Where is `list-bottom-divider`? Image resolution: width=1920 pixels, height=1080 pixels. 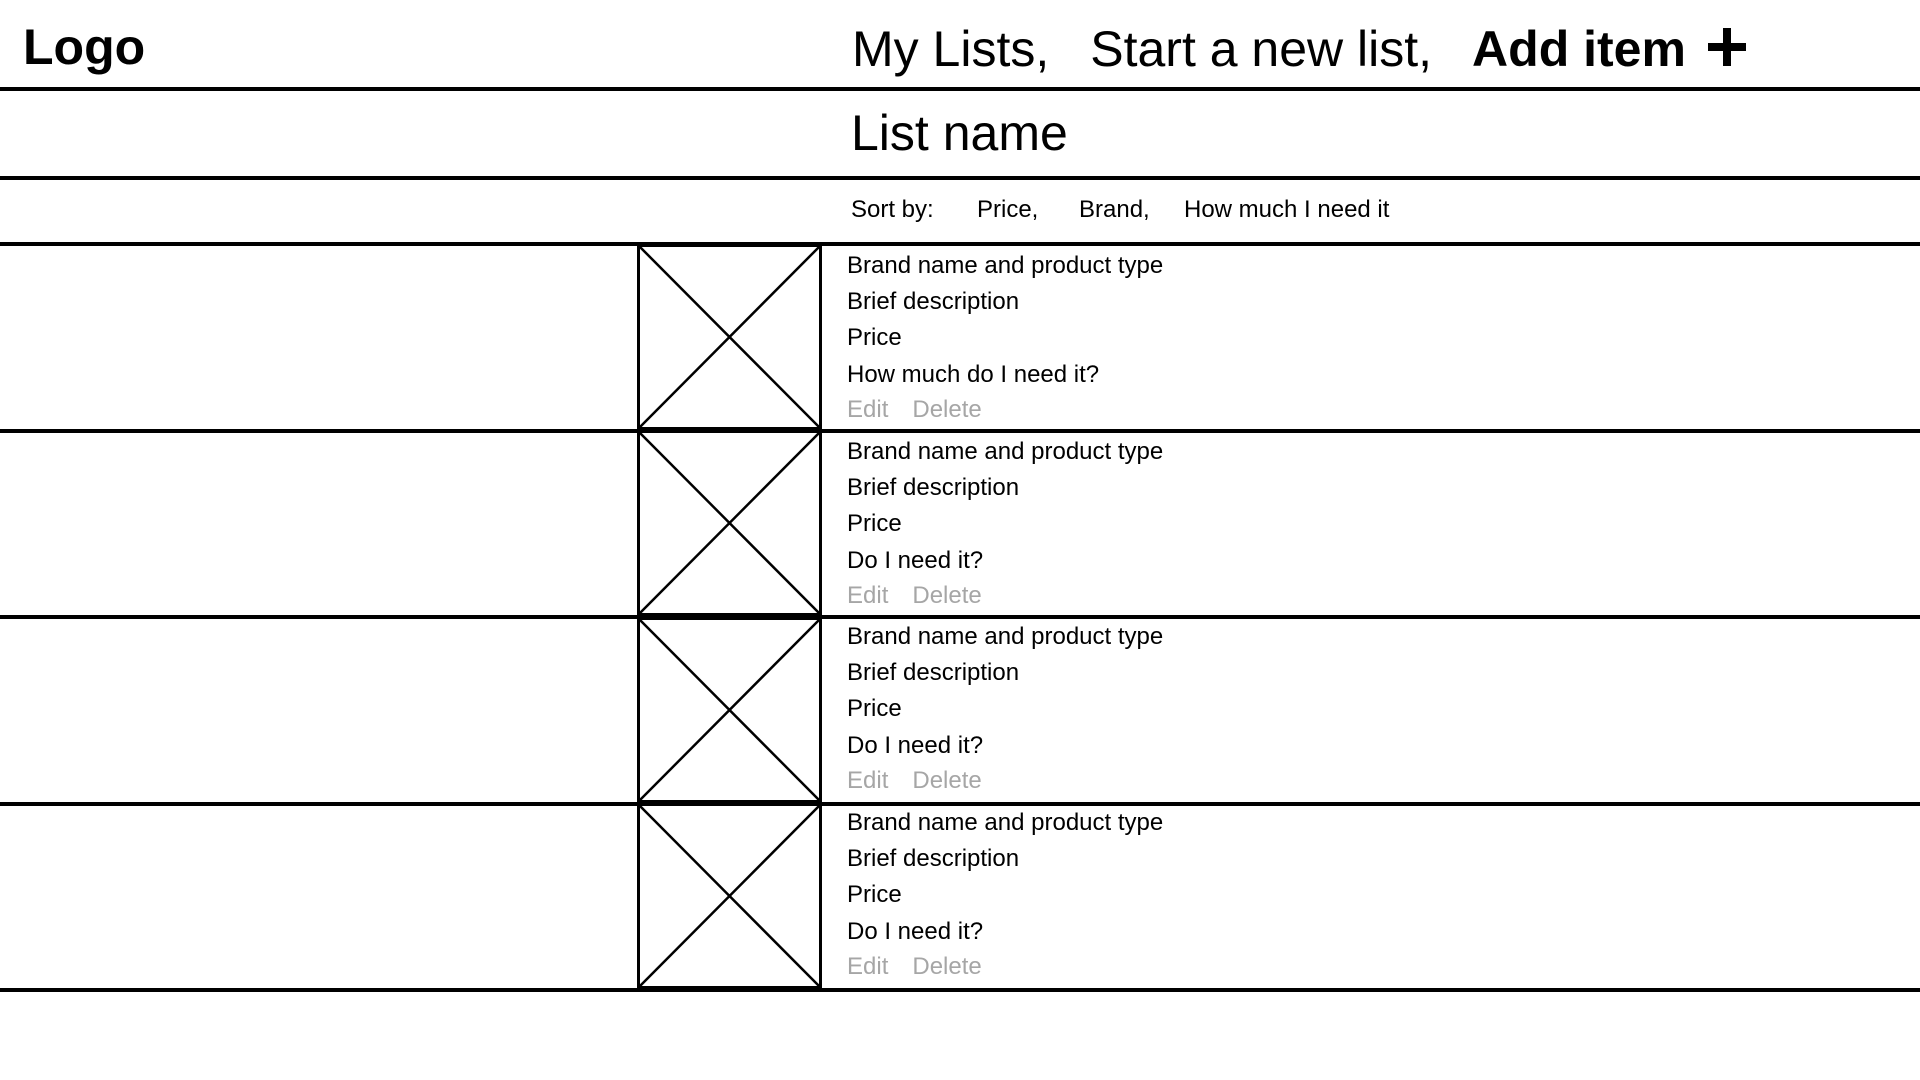
list-bottom-divider is located at coordinates (960, 990).